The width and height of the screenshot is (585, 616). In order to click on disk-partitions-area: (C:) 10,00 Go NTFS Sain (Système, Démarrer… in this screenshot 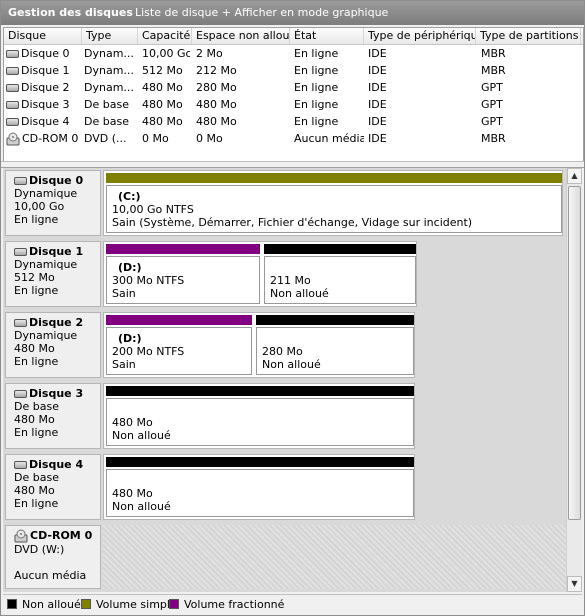, I will do `click(333, 203)`.